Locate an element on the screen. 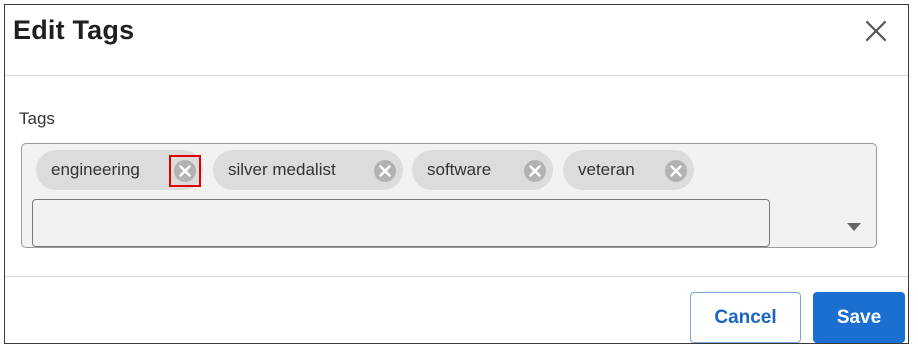  tag-chip-software: software is located at coordinates (482, 170).